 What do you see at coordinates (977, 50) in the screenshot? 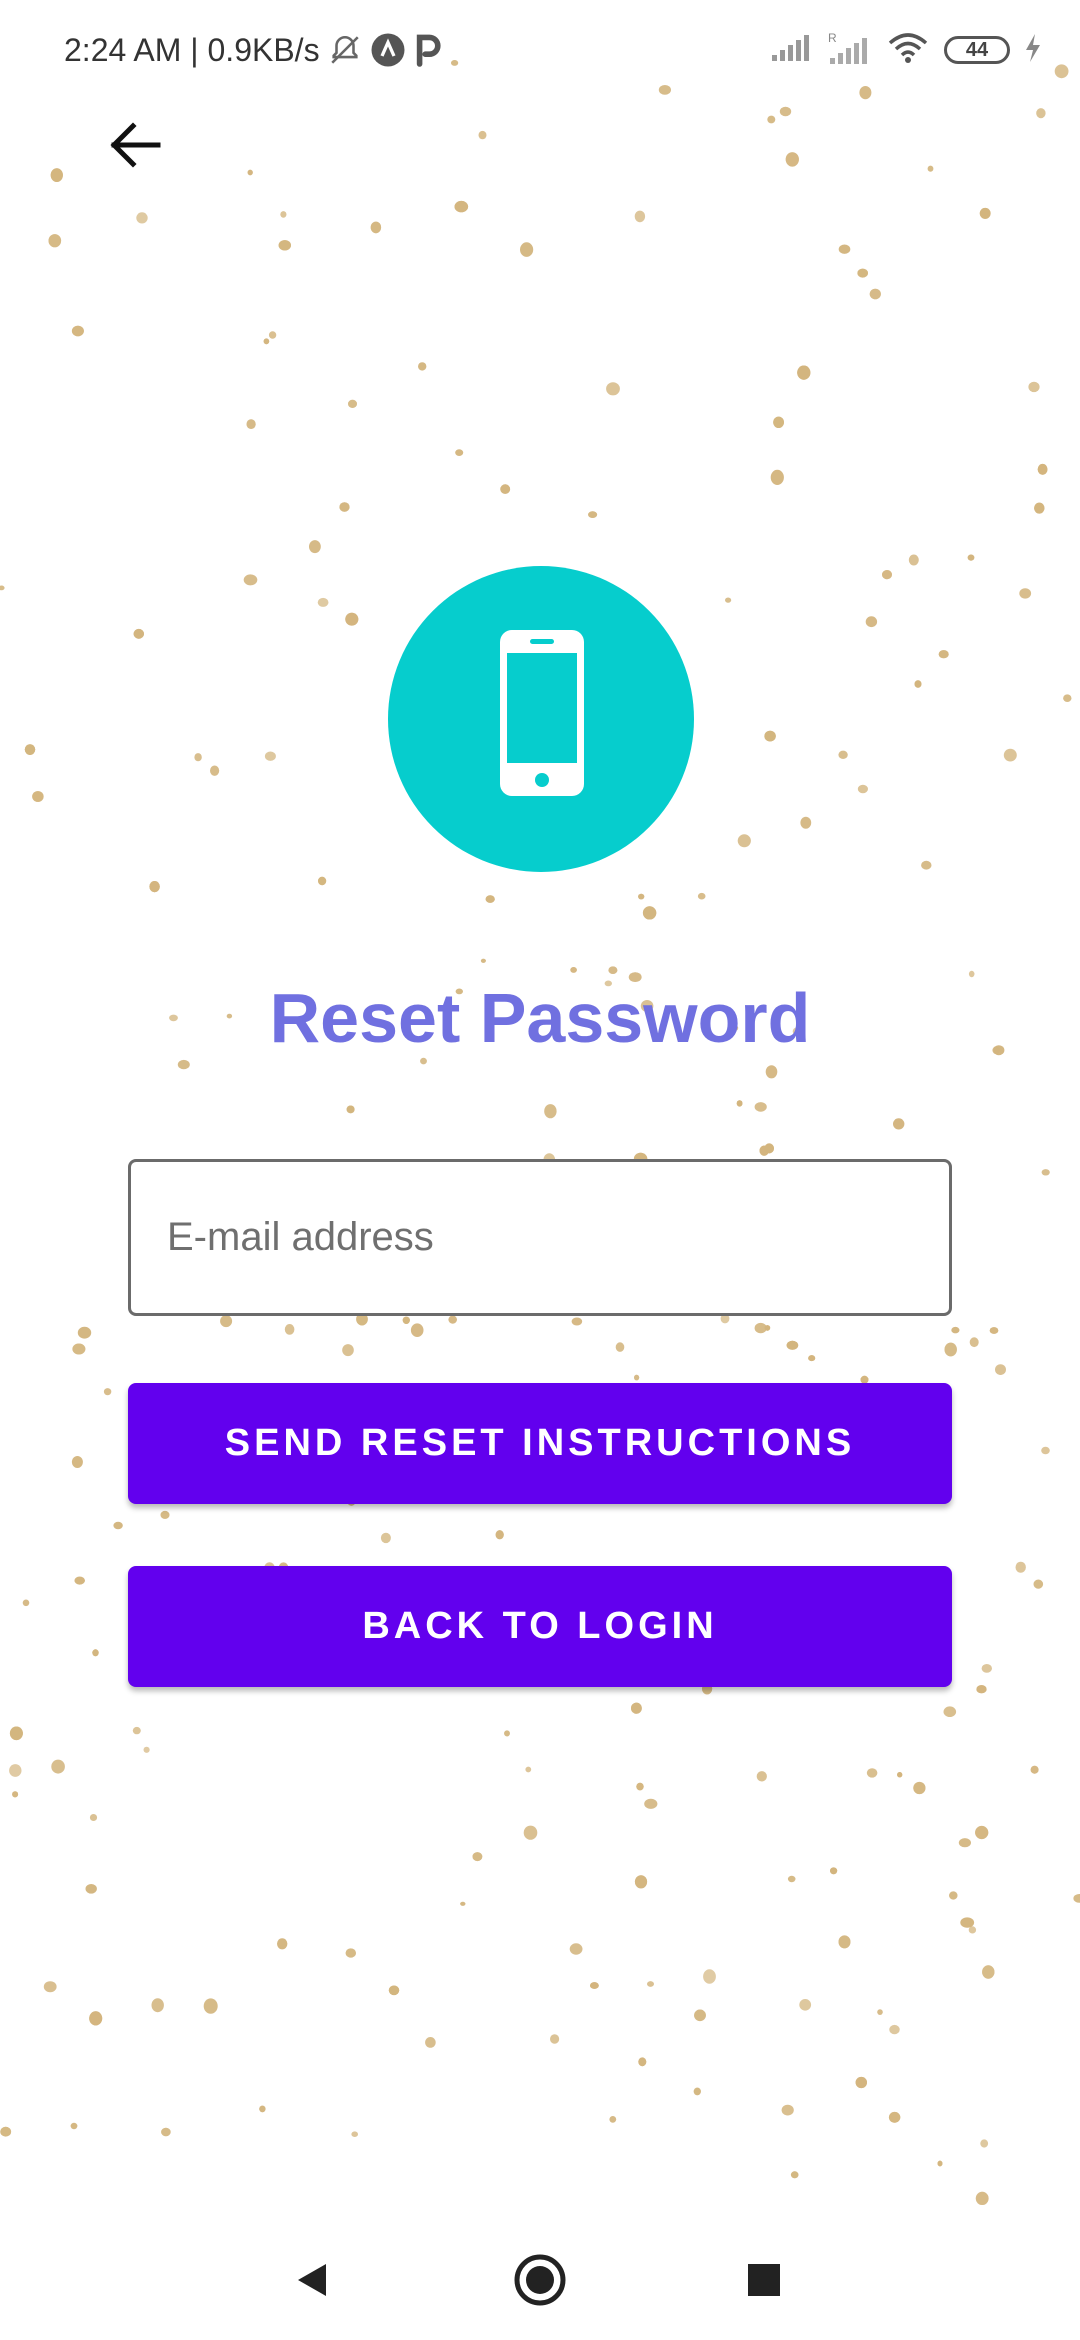
I see `battery-icon: 44` at bounding box center [977, 50].